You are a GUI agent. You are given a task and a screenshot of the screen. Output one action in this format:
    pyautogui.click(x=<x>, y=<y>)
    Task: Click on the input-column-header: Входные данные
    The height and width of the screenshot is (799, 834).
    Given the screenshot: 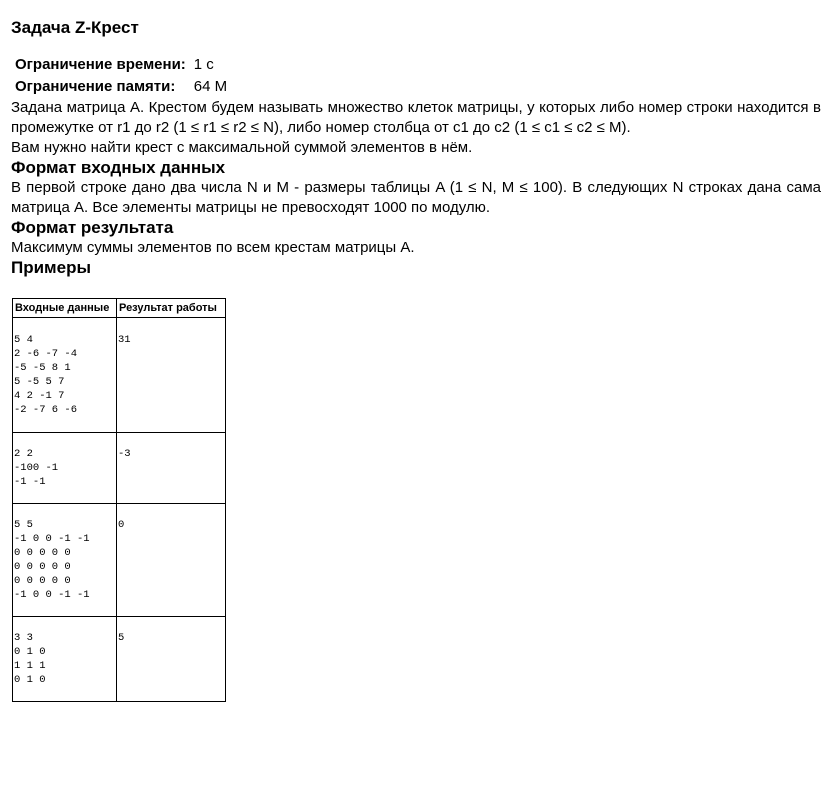 What is the action you would take?
    pyautogui.click(x=64, y=308)
    